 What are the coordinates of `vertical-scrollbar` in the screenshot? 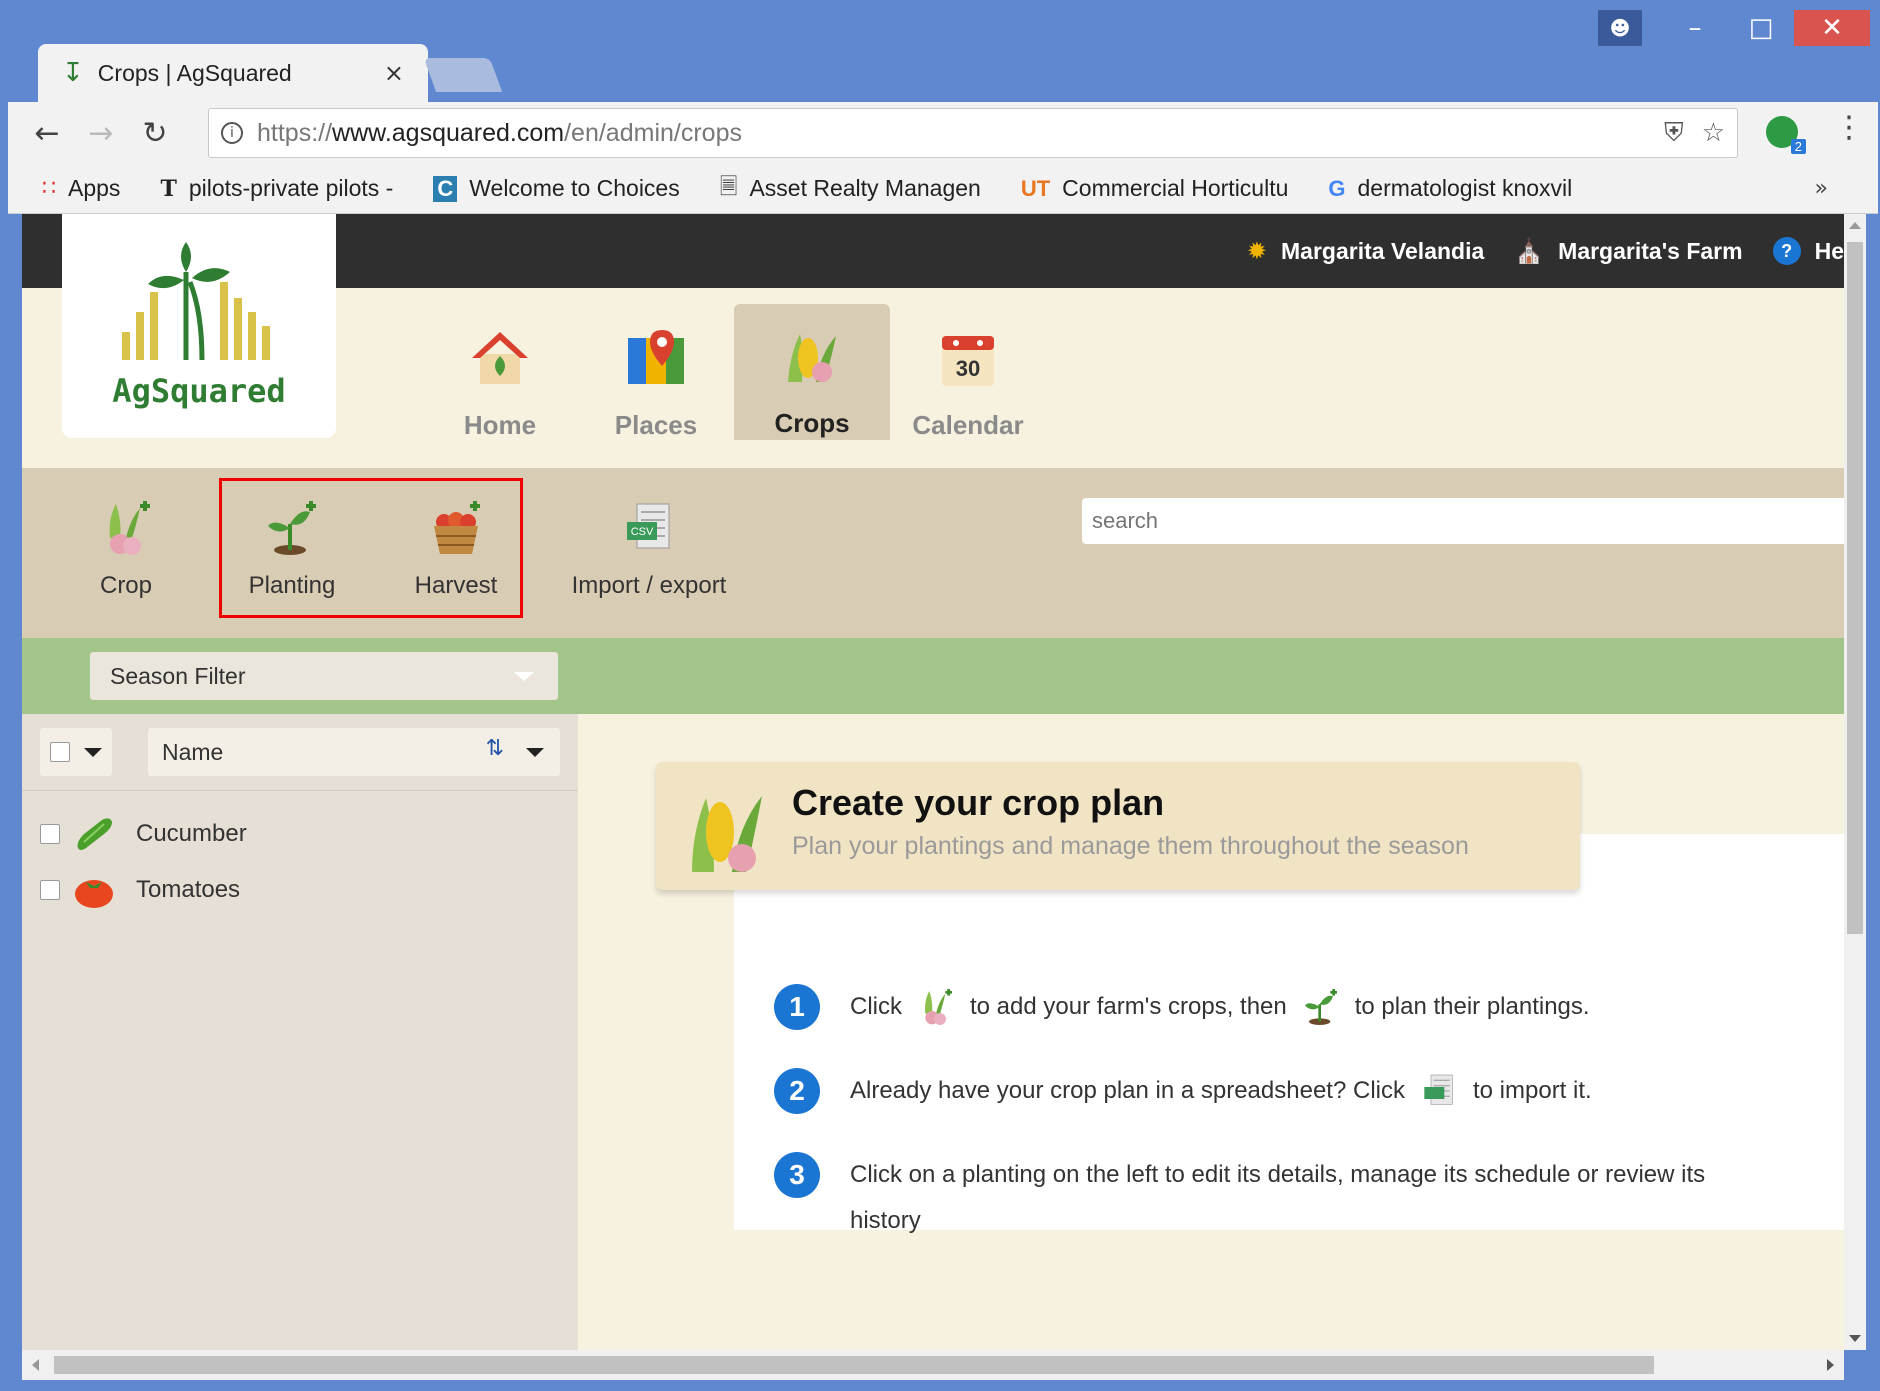 It's located at (1855, 782).